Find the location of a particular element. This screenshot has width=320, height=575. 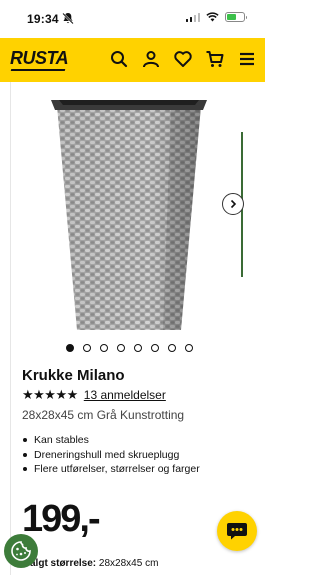

top-navigation: RUSTA is located at coordinates (132, 60).